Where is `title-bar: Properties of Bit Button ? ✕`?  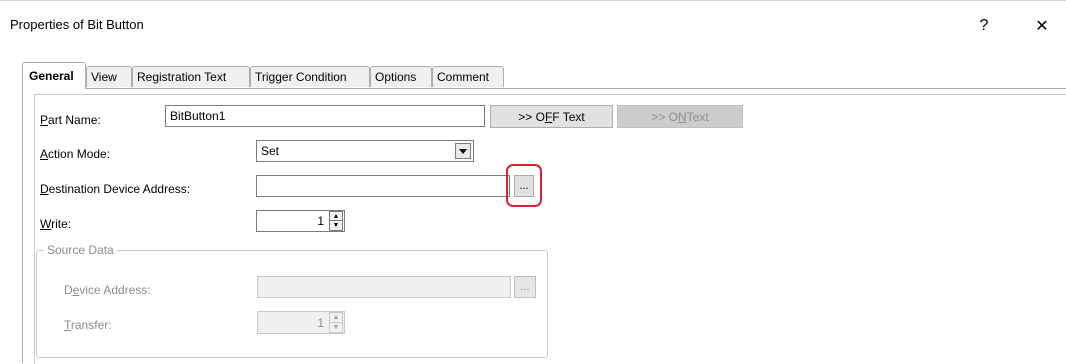 title-bar: Properties of Bit Button ? ✕ is located at coordinates (533, 25).